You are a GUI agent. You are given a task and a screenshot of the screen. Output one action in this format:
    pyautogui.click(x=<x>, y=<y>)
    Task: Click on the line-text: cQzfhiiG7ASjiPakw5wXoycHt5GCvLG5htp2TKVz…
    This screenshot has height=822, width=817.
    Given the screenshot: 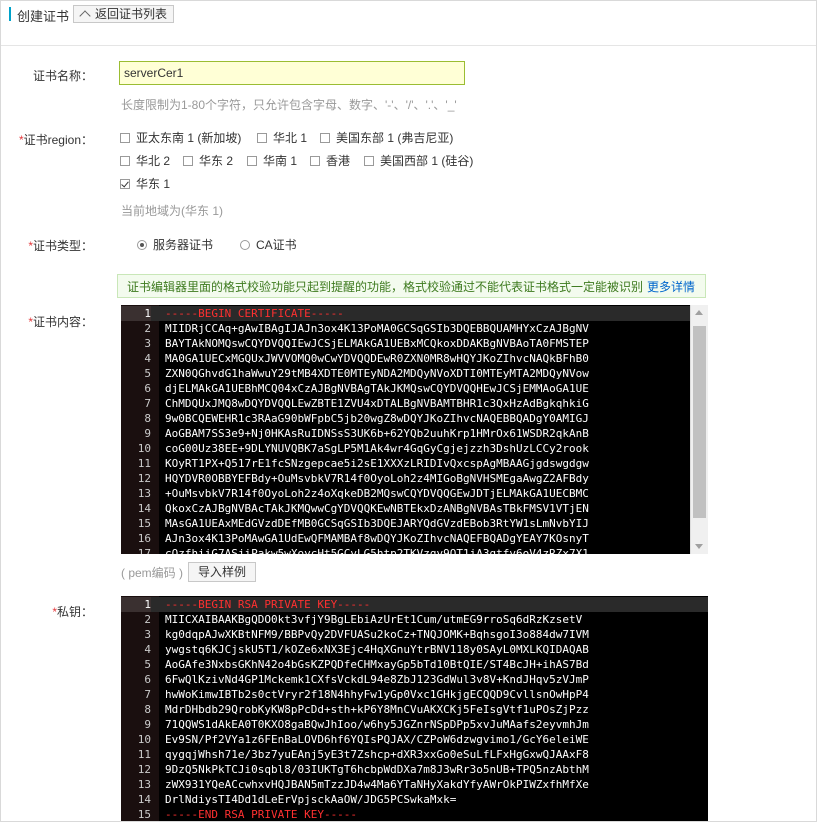 What is the action you would take?
    pyautogui.click(x=377, y=550)
    